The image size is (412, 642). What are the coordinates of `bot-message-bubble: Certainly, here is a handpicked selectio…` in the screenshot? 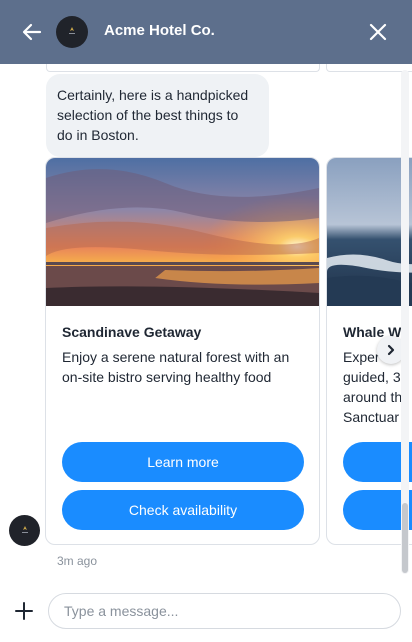 It's located at (157, 115).